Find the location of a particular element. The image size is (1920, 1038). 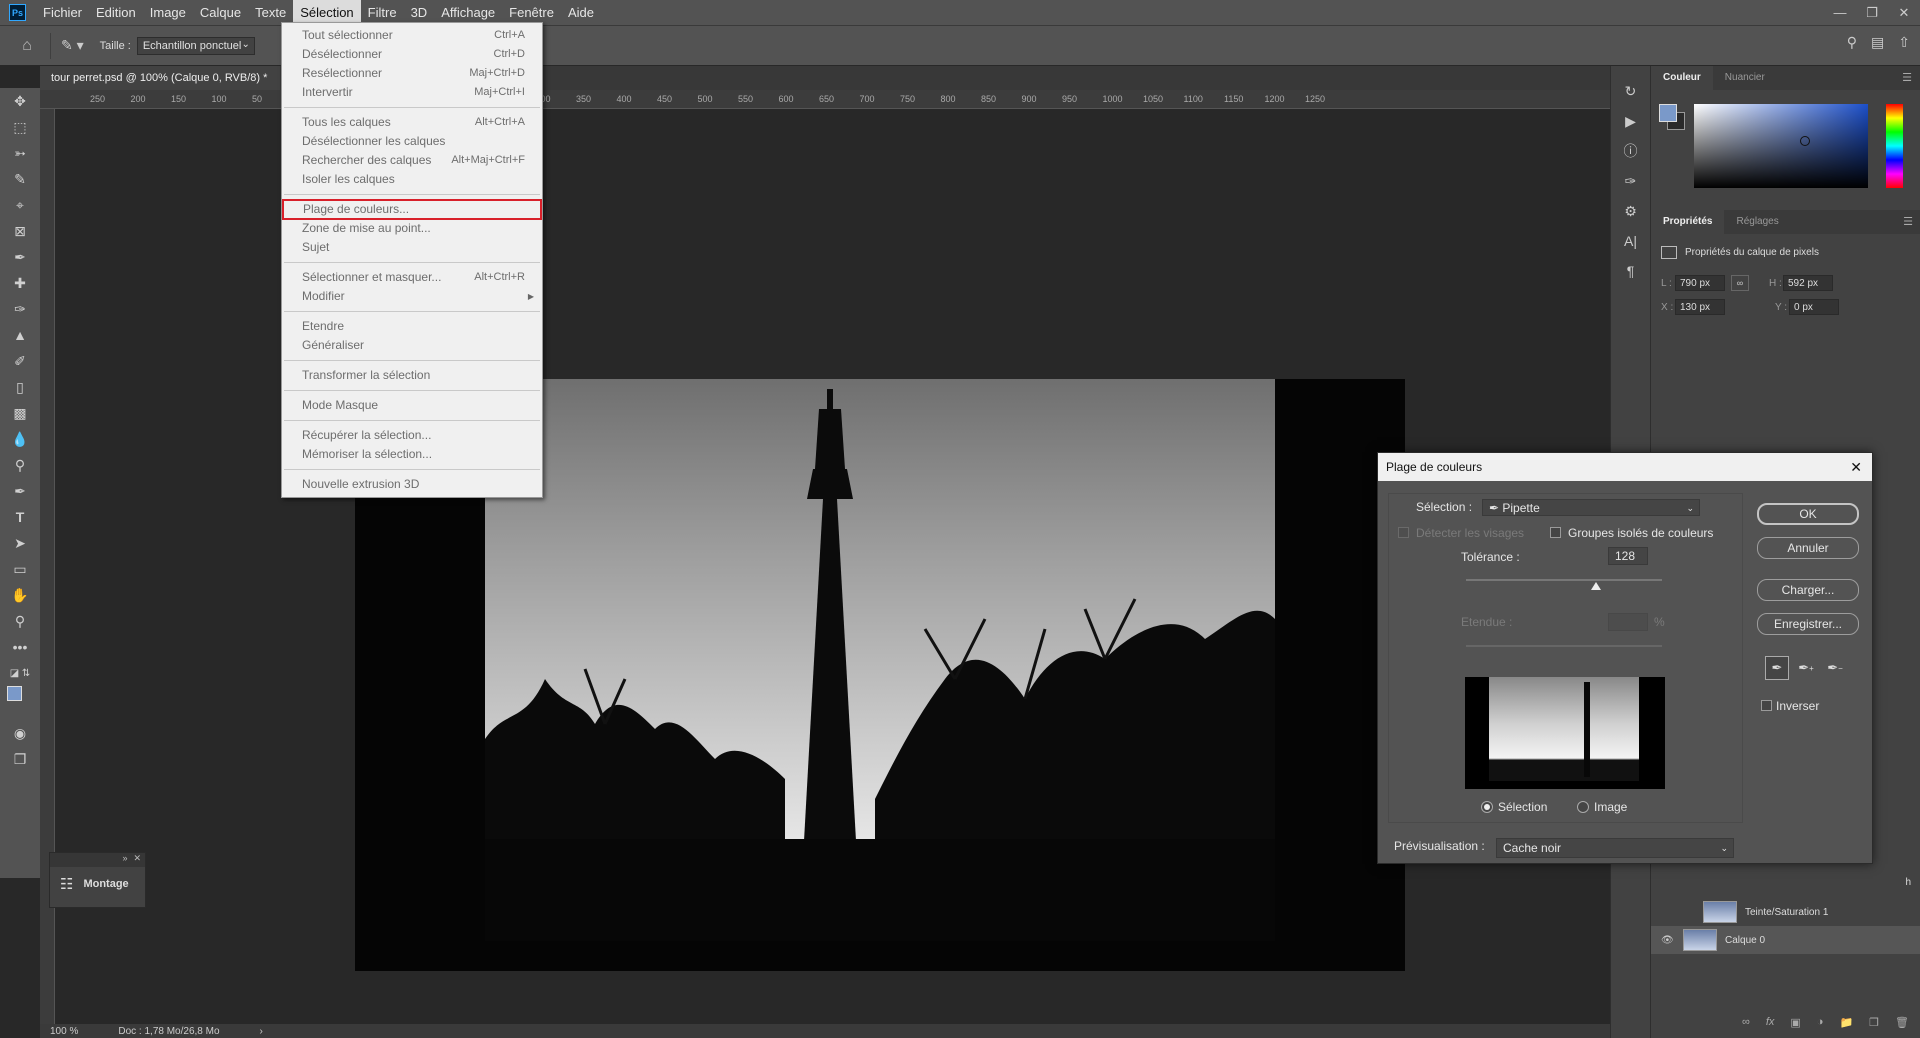

workspace-icon: ▤ is located at coordinates (1877, 42).